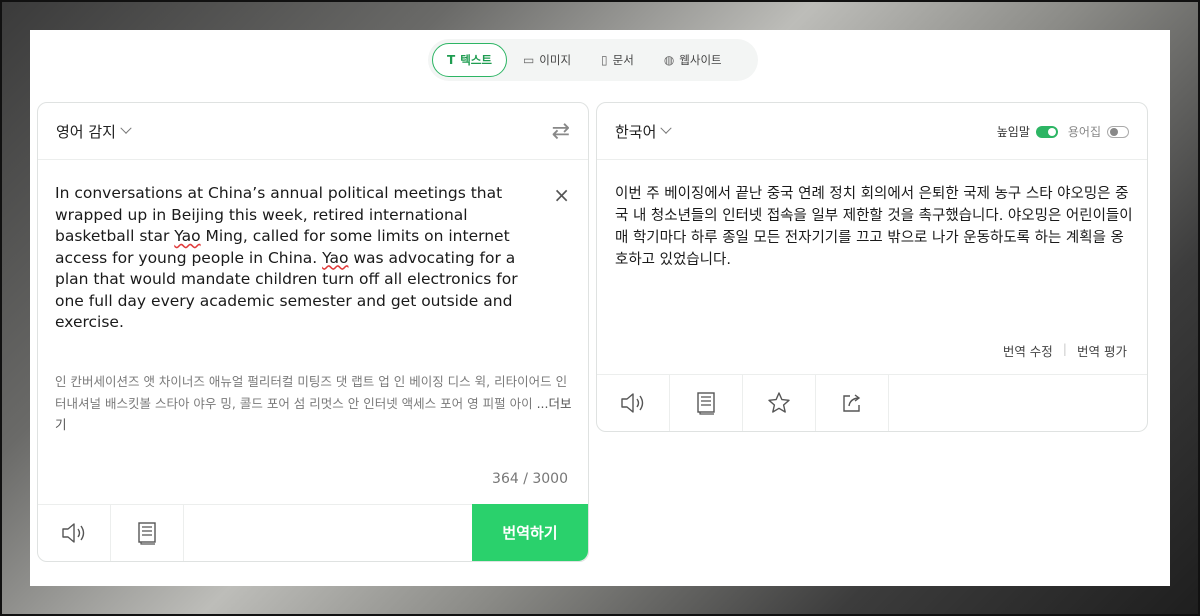 This screenshot has width=1200, height=616. Describe the element at coordinates (313, 131) in the screenshot. I see `source-header: 영어 감지 ⇄` at that location.